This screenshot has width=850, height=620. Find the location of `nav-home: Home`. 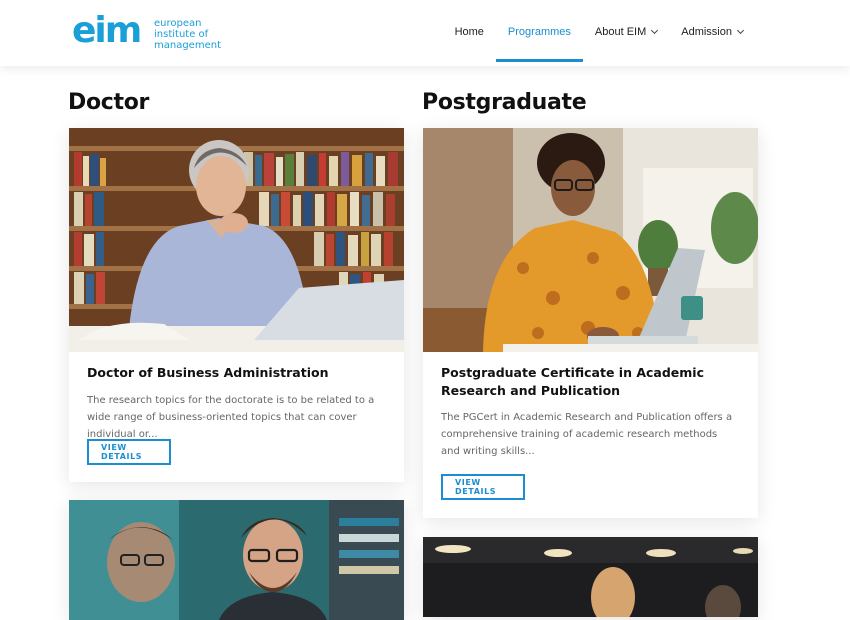

nav-home: Home is located at coordinates (469, 32).